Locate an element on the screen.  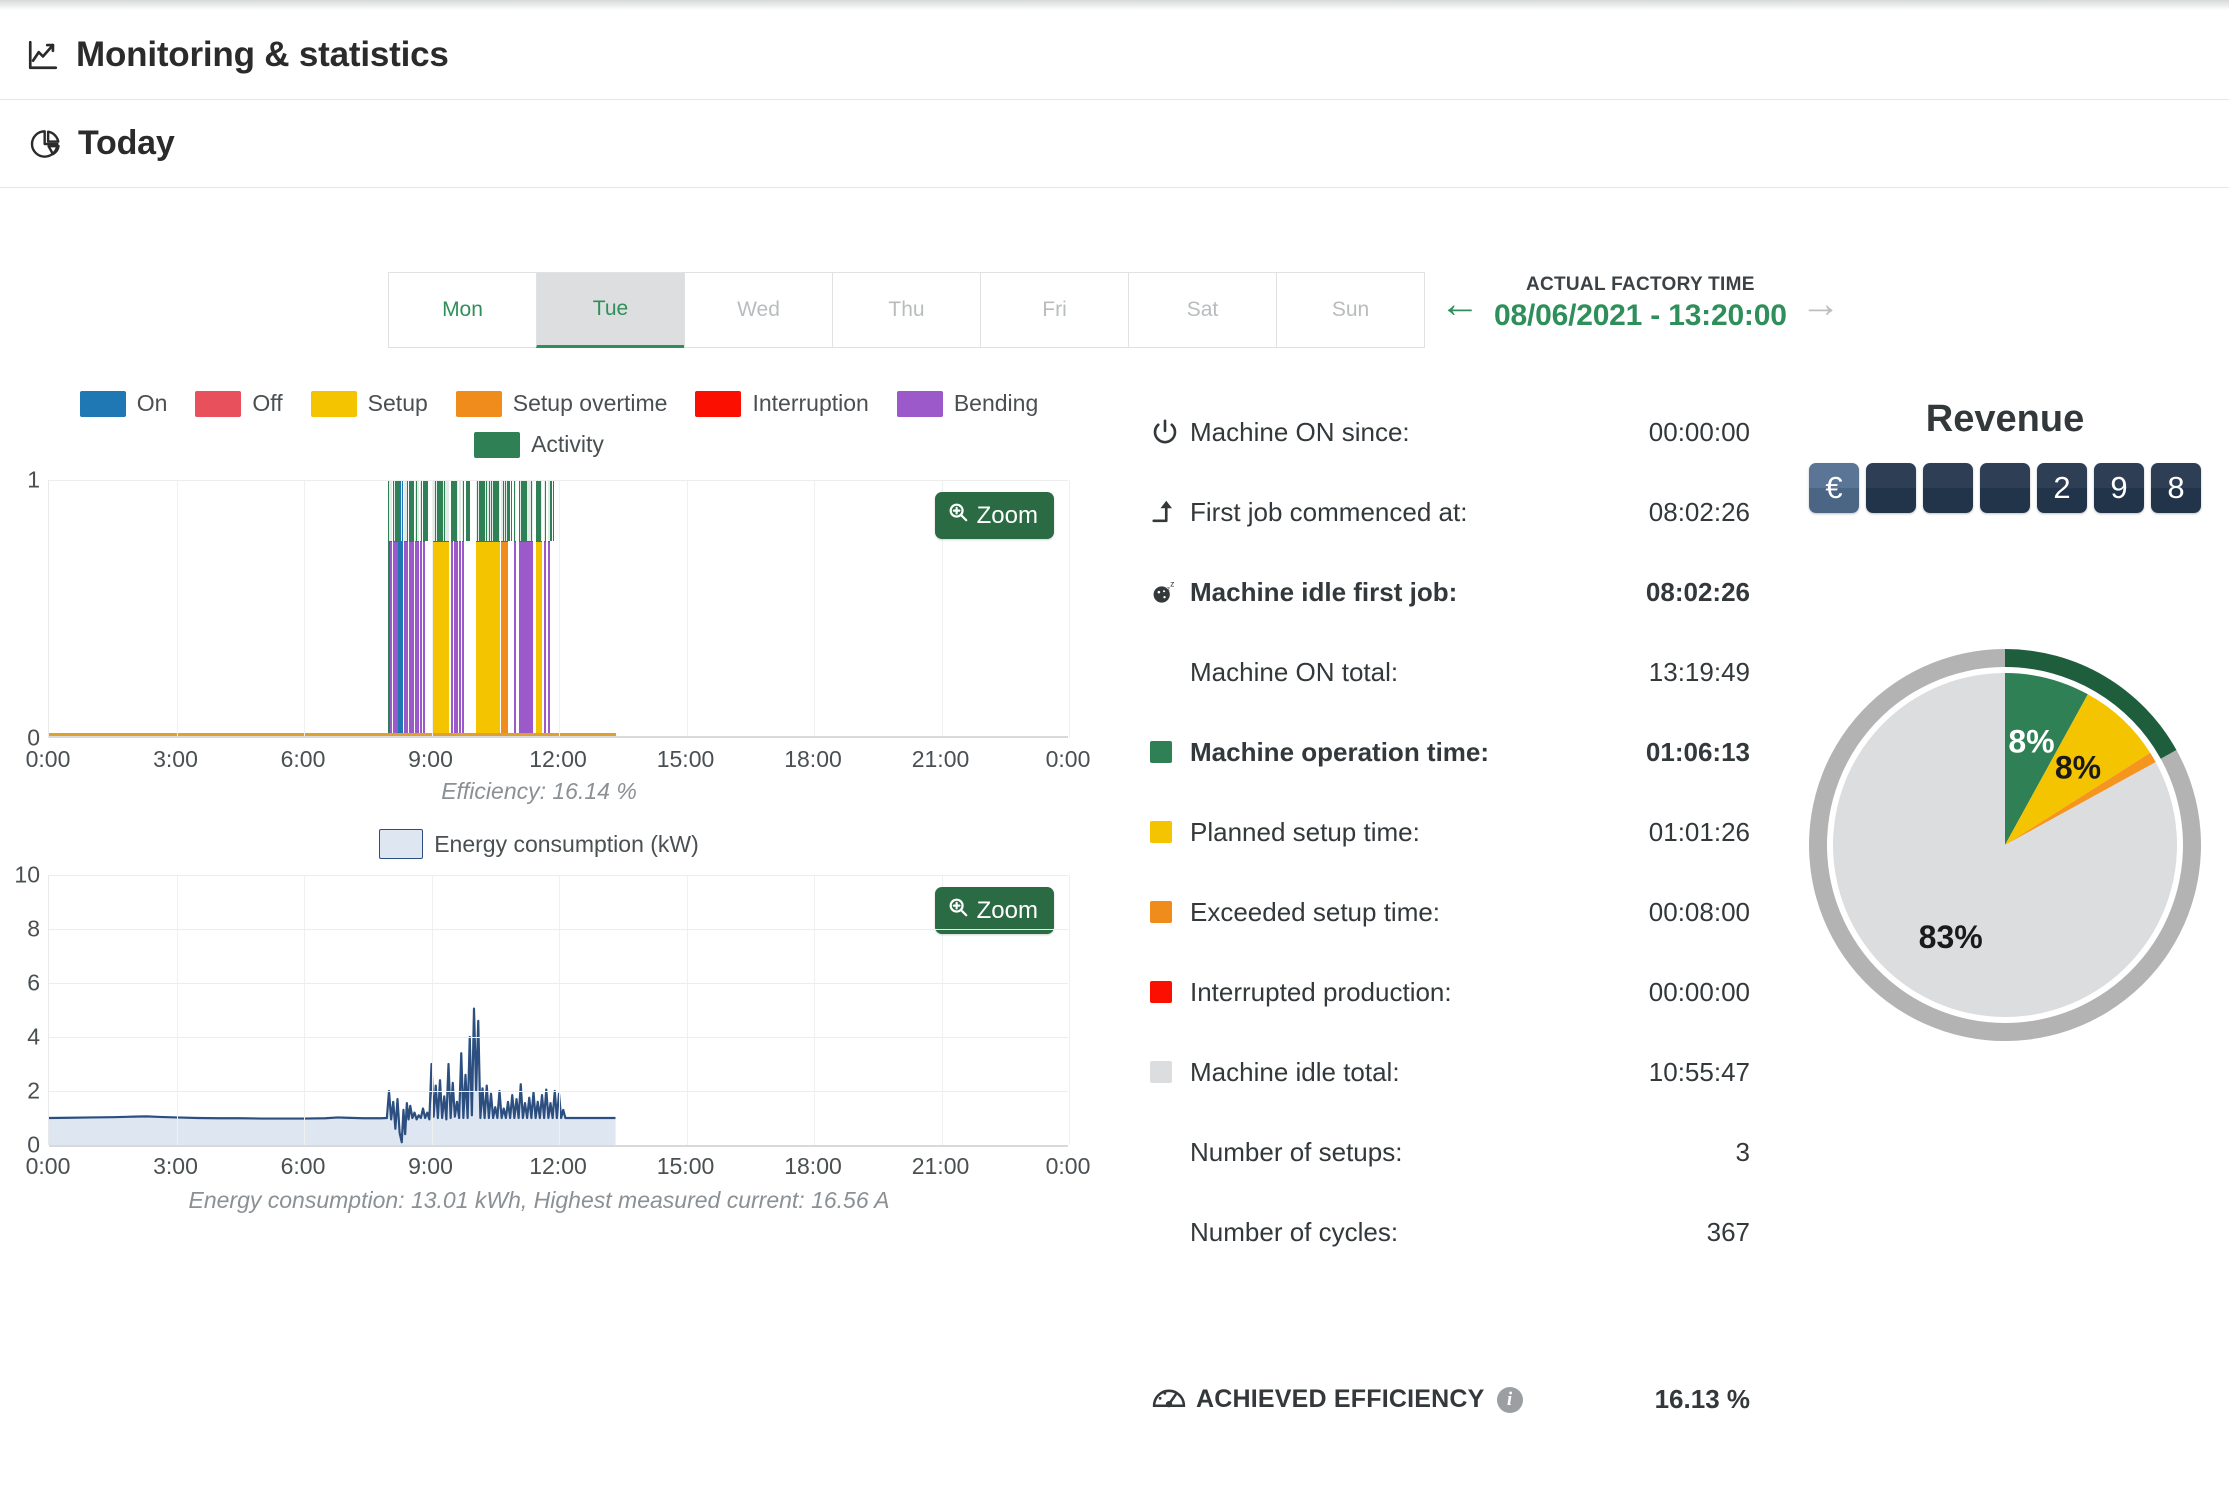
stat-label: Number of cycles: is located at coordinates (1294, 1231).